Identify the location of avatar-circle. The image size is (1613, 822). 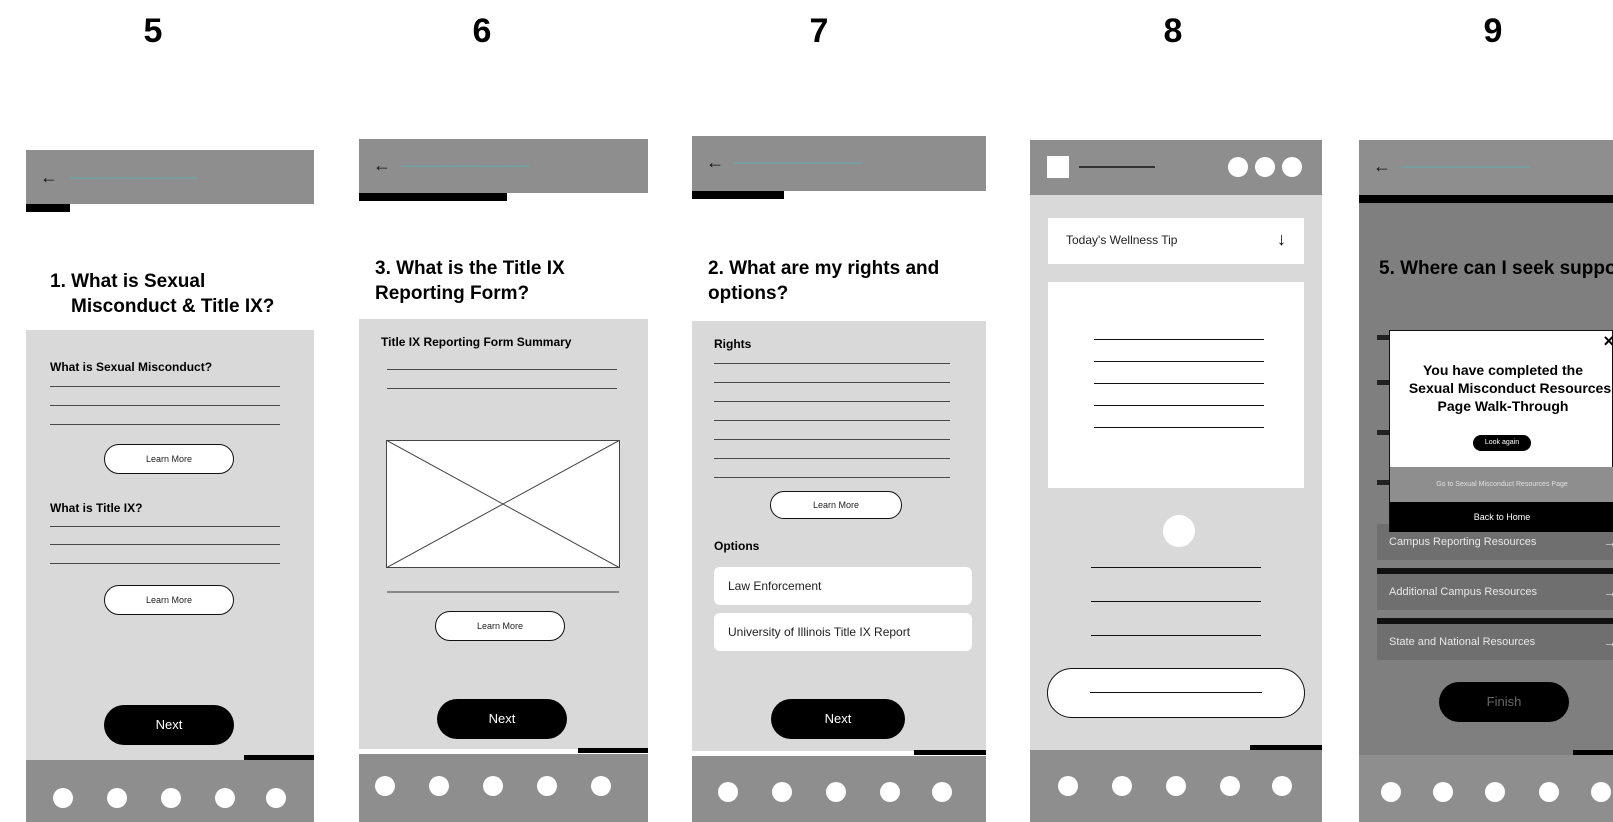
(1179, 531).